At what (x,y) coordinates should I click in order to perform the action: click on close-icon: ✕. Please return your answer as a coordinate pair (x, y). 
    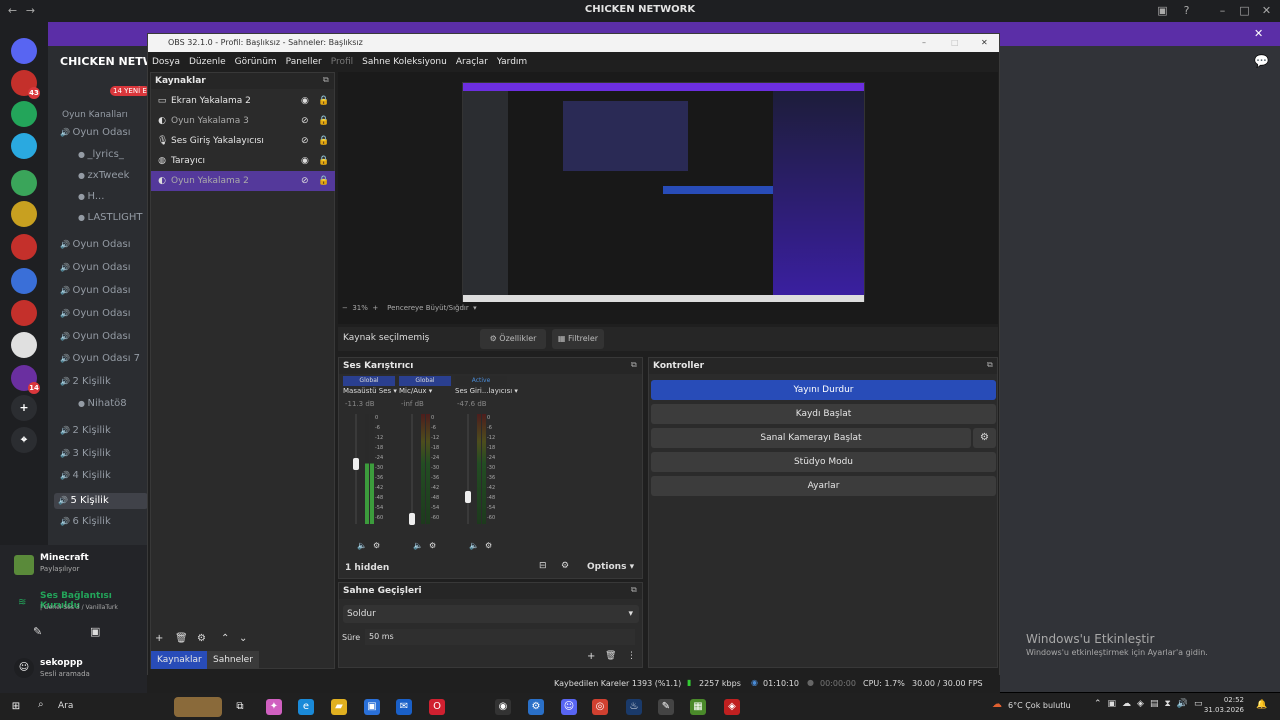
    Looking at the image, I should click on (1266, 10).